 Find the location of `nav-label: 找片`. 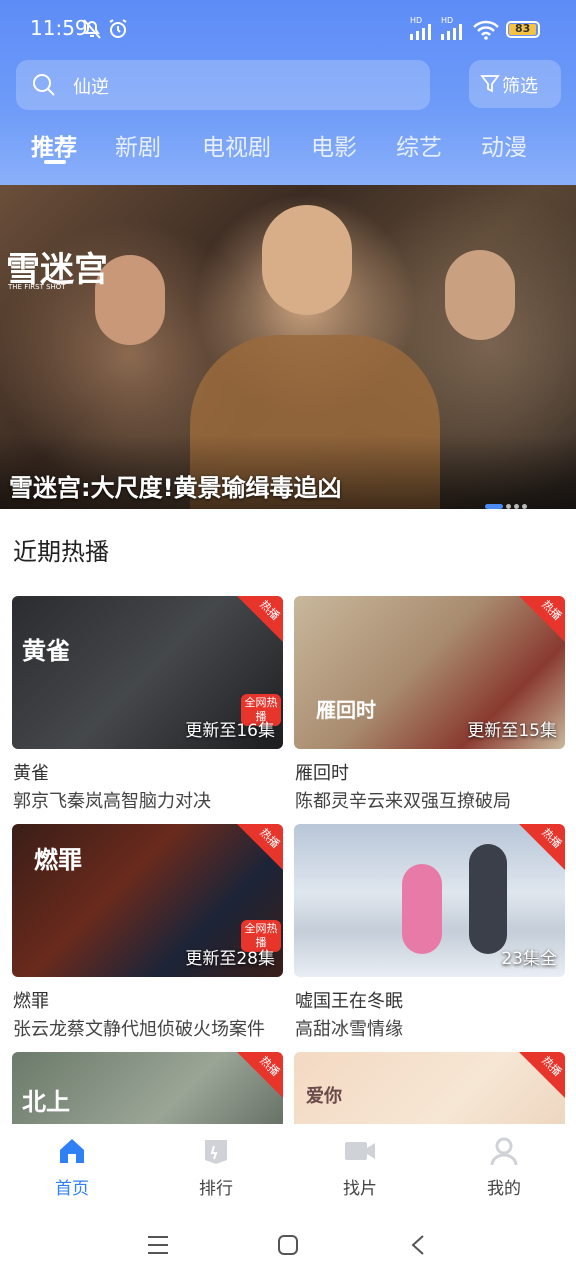

nav-label: 找片 is located at coordinates (360, 1189).